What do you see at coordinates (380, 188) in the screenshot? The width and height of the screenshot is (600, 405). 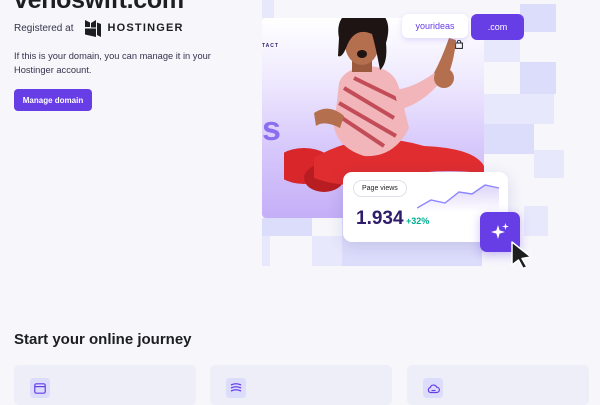 I see `page-views-label: Page views` at bounding box center [380, 188].